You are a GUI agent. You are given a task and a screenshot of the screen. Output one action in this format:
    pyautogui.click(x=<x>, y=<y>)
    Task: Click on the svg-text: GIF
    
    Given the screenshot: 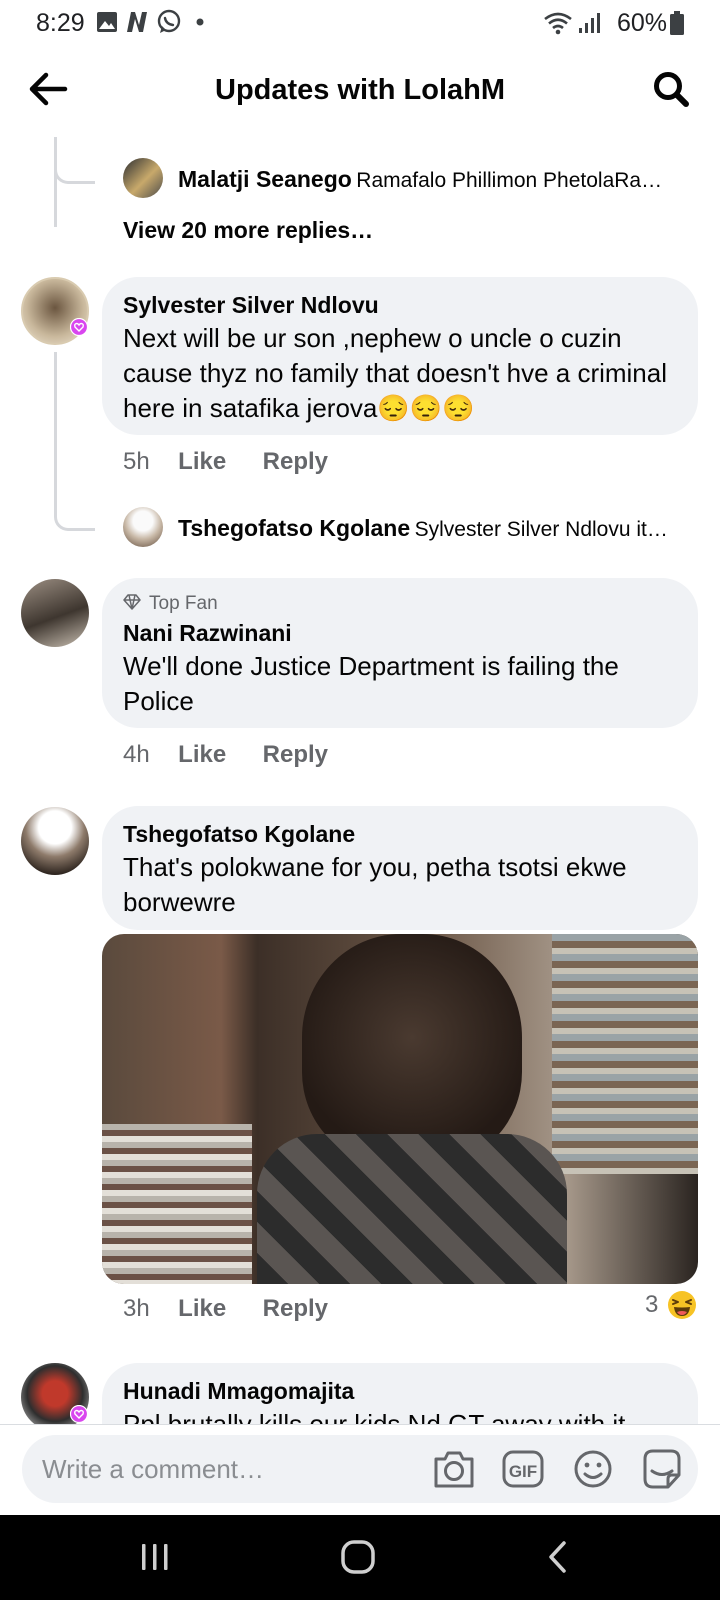 What is the action you would take?
    pyautogui.click(x=523, y=1471)
    